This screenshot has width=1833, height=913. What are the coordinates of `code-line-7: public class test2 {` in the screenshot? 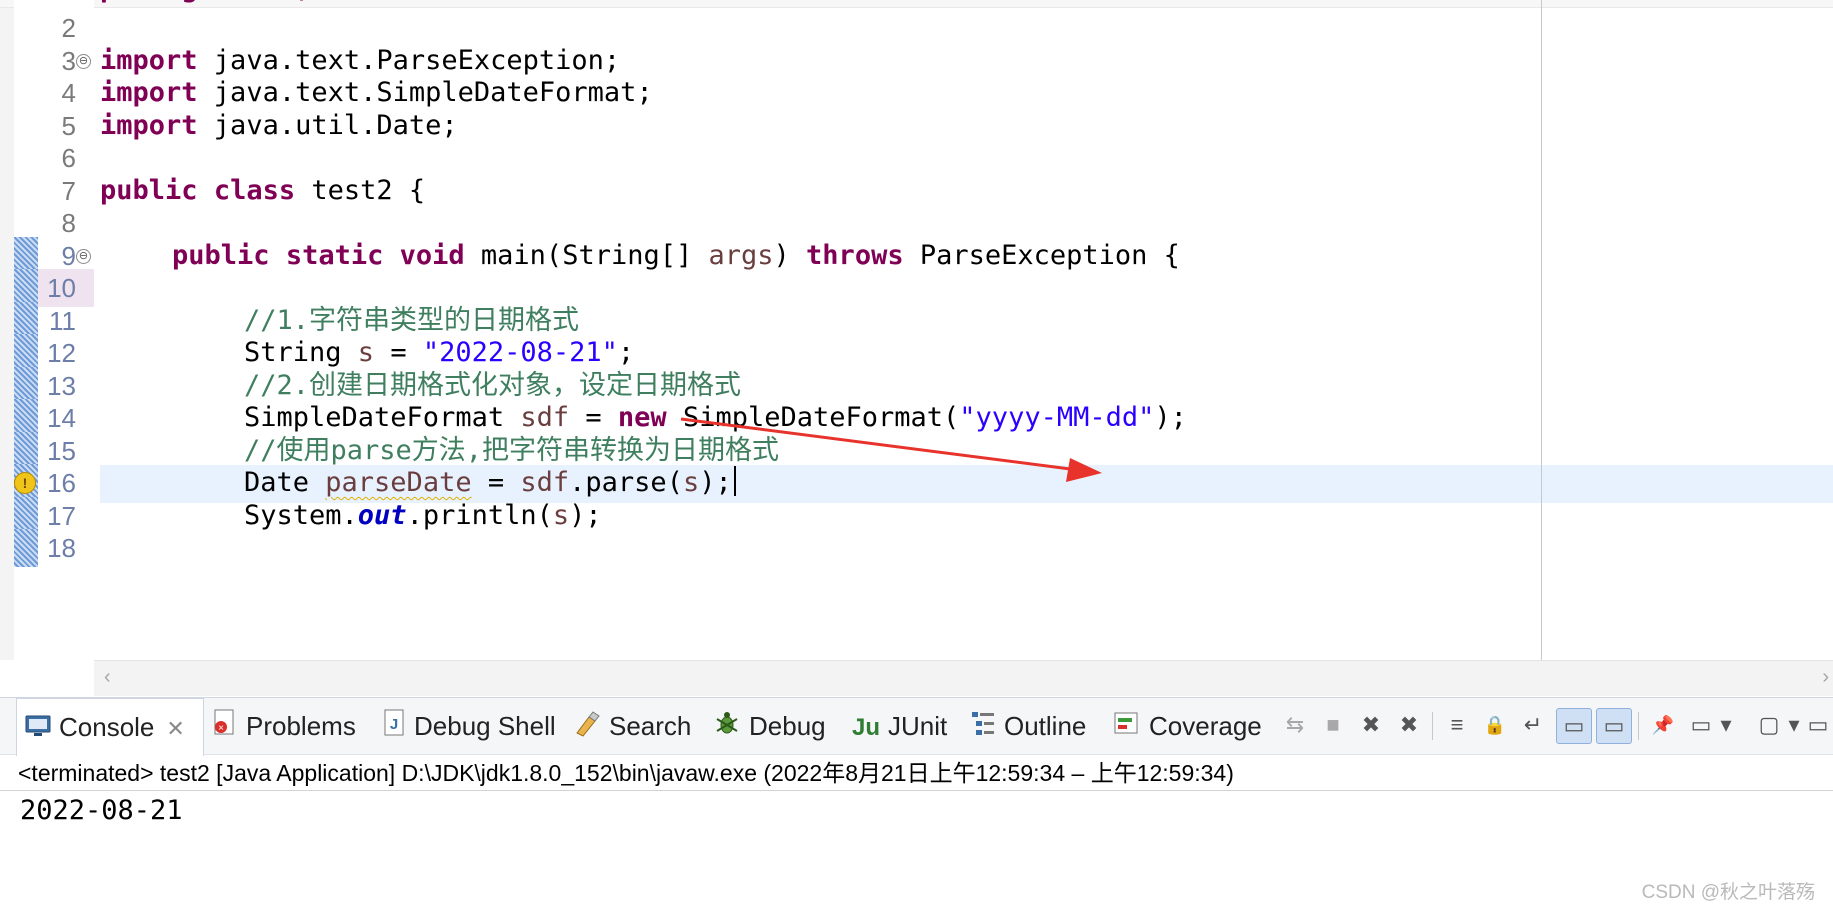 It's located at (263, 190).